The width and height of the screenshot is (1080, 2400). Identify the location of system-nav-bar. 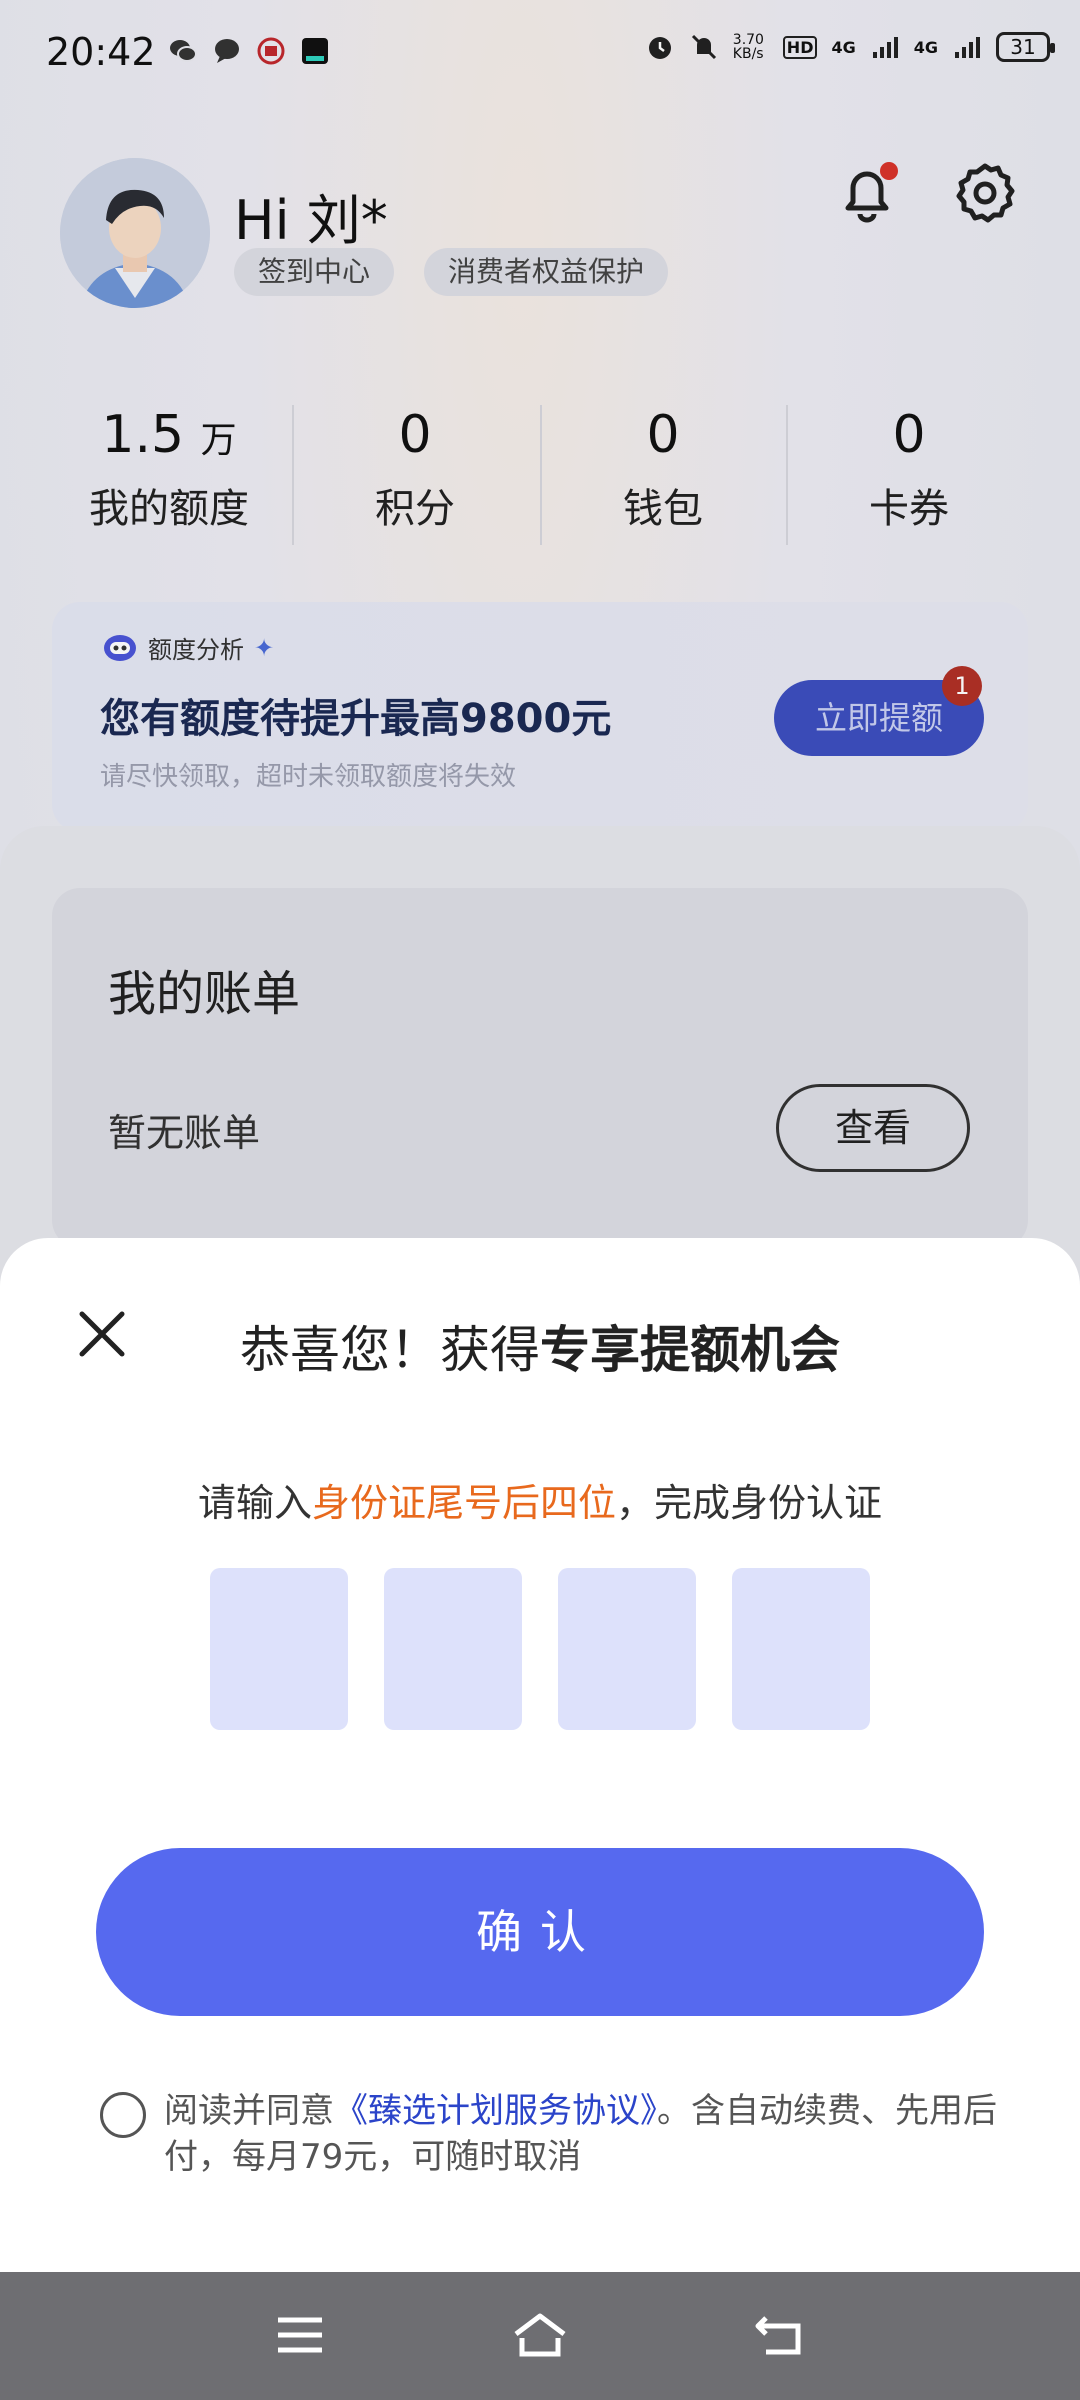
(540, 2336).